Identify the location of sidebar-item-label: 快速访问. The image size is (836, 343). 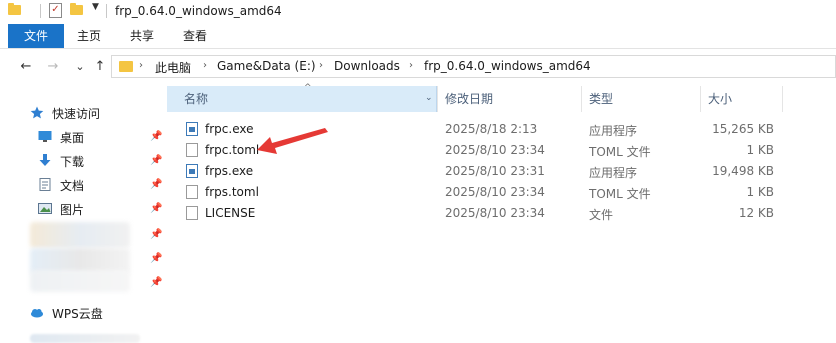
(76, 114).